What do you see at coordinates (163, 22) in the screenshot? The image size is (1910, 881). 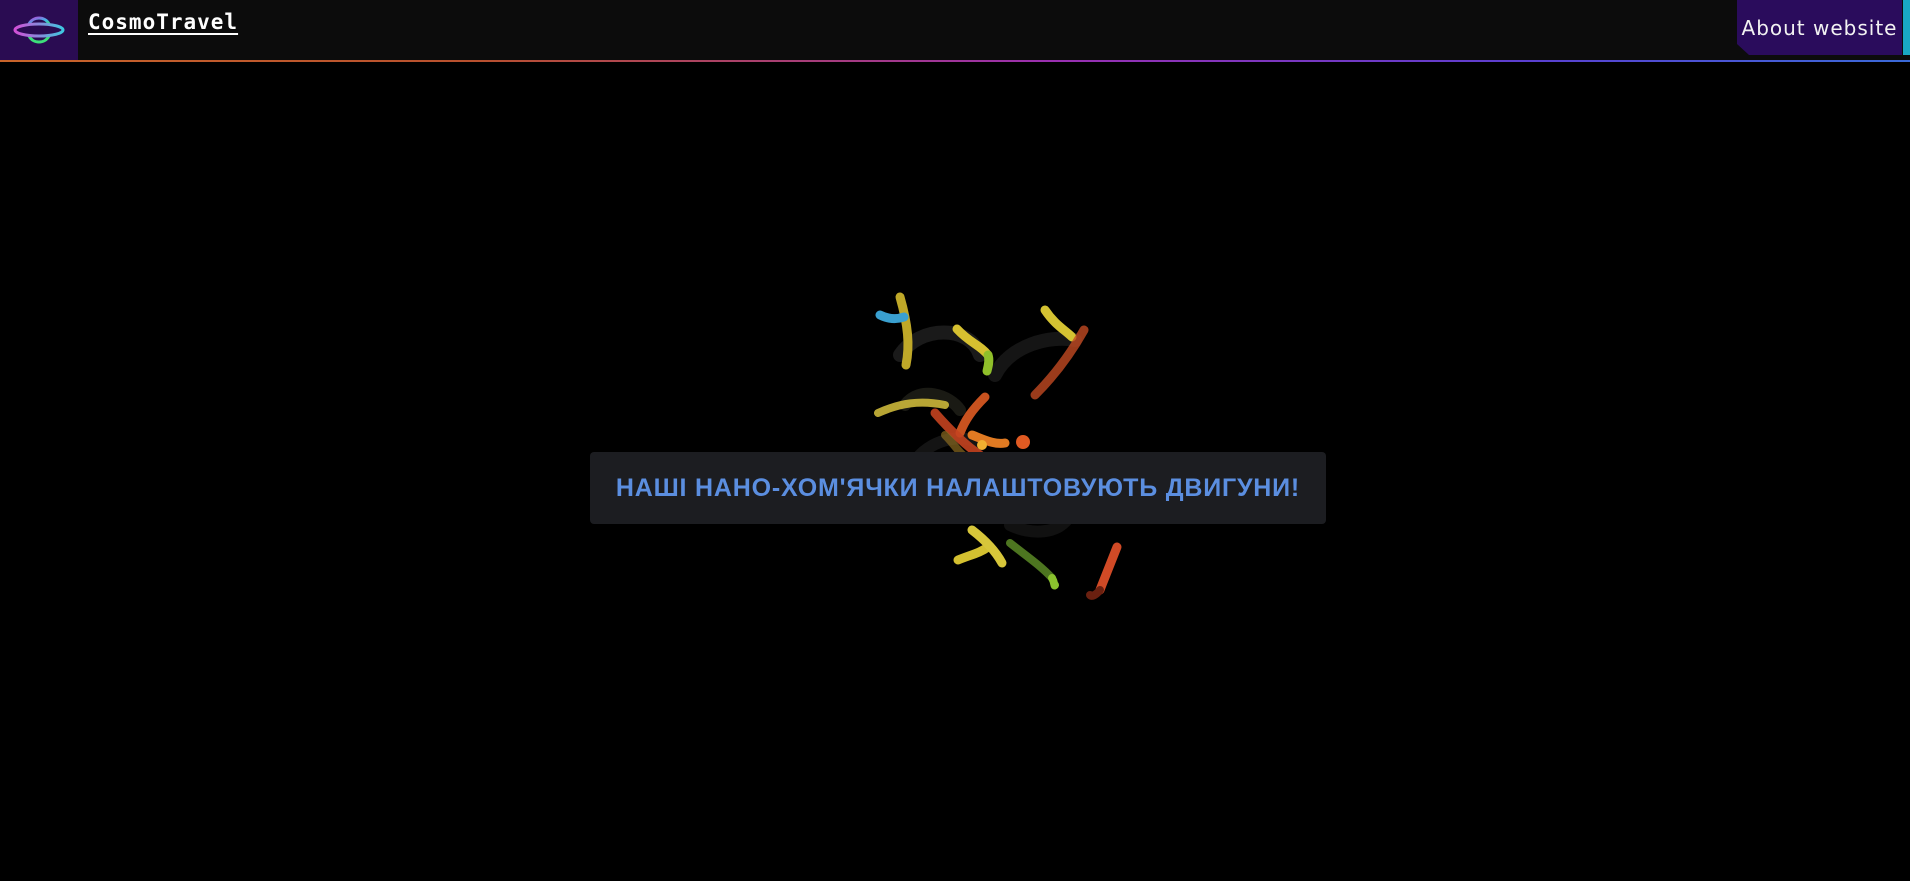 I see `brand-link: CosmoTravel` at bounding box center [163, 22].